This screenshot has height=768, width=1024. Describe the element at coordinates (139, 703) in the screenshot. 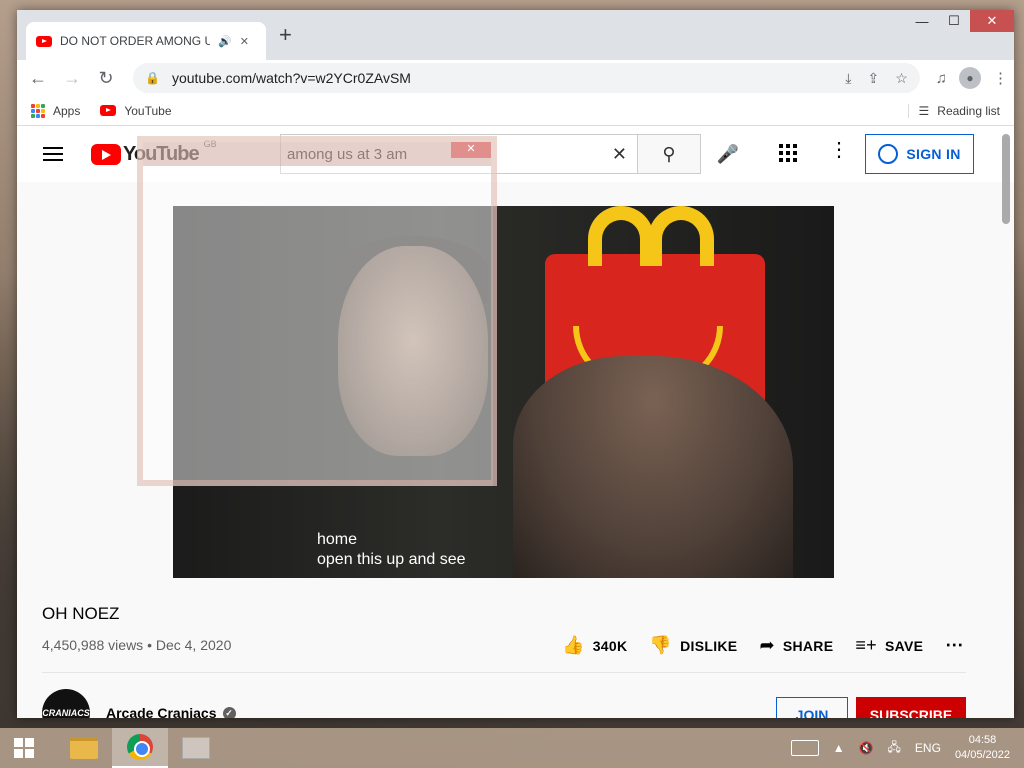

I see `channel-info: CRANIACS Arcade Craniacs ✓` at that location.